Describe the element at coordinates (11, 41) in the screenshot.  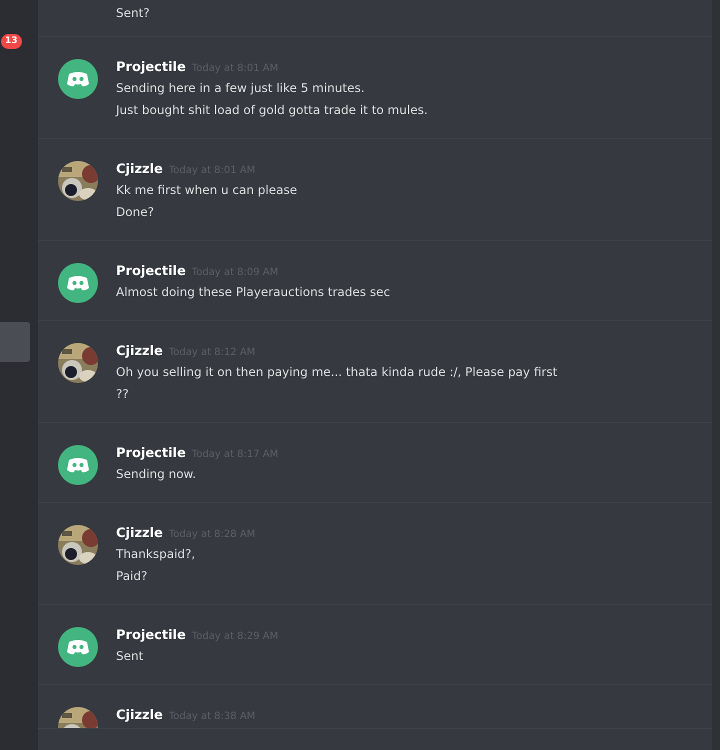
I see `unread-badge: 13` at that location.